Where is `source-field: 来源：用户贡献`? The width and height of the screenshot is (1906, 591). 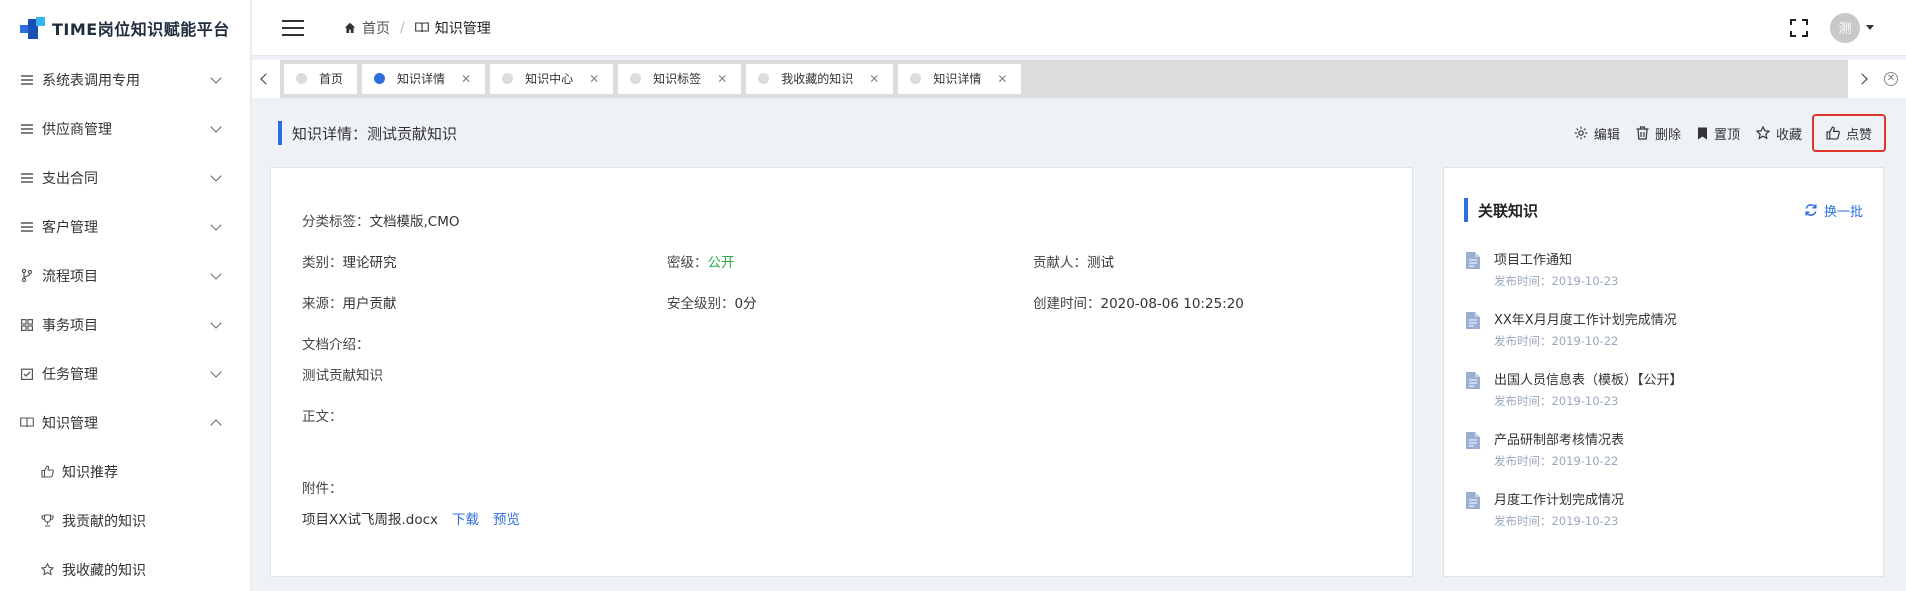
source-field: 来源：用户贡献 is located at coordinates (349, 302).